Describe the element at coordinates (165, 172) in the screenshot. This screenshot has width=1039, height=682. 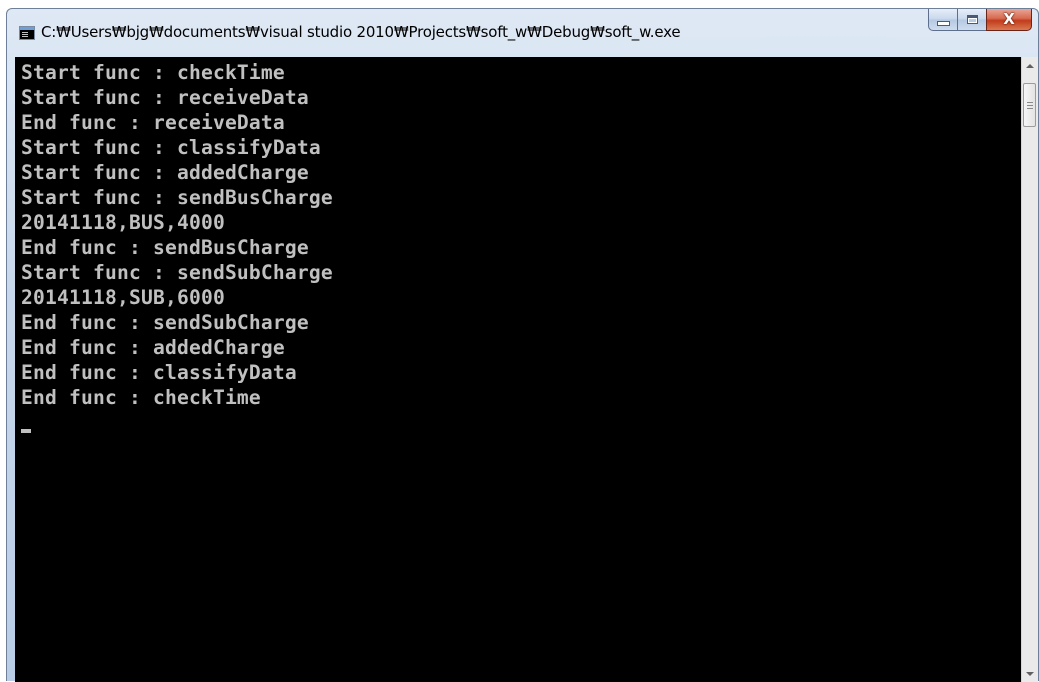
I see `console-line: Start func : addedCharge` at that location.